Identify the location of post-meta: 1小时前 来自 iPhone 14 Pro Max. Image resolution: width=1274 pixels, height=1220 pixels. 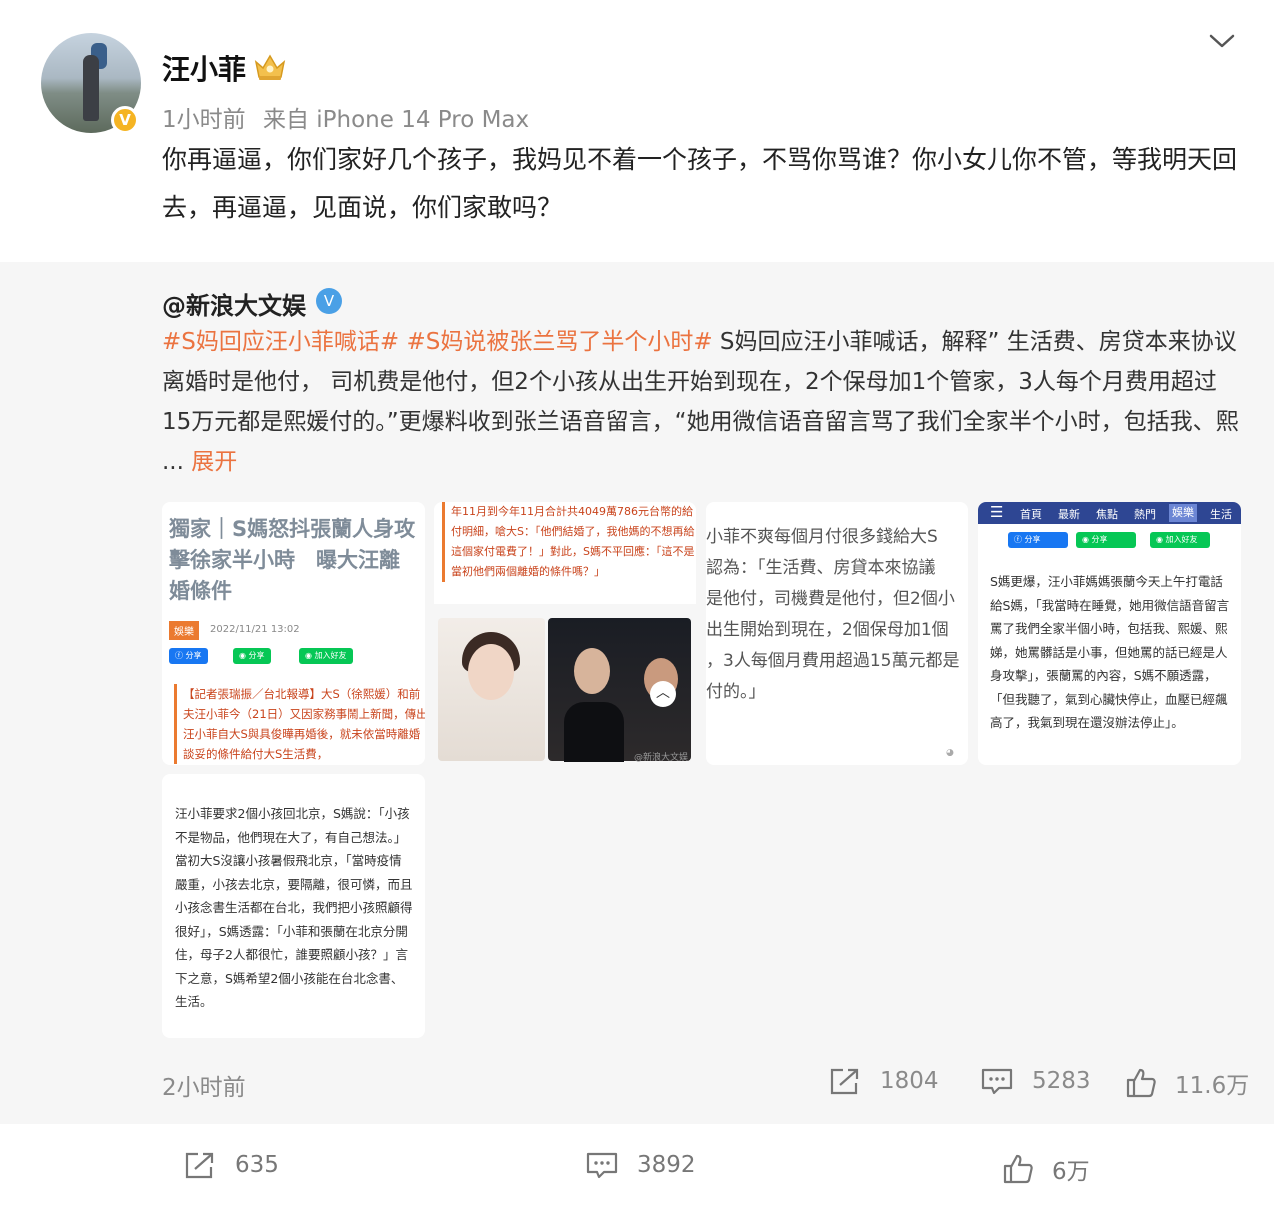
(345, 117).